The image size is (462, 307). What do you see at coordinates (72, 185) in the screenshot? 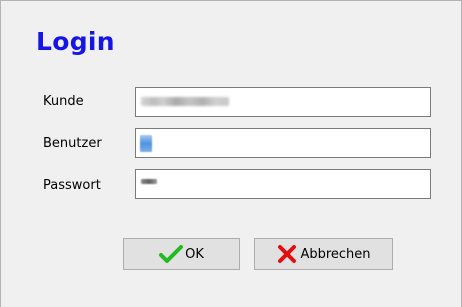
I see `password-label: Passwort` at bounding box center [72, 185].